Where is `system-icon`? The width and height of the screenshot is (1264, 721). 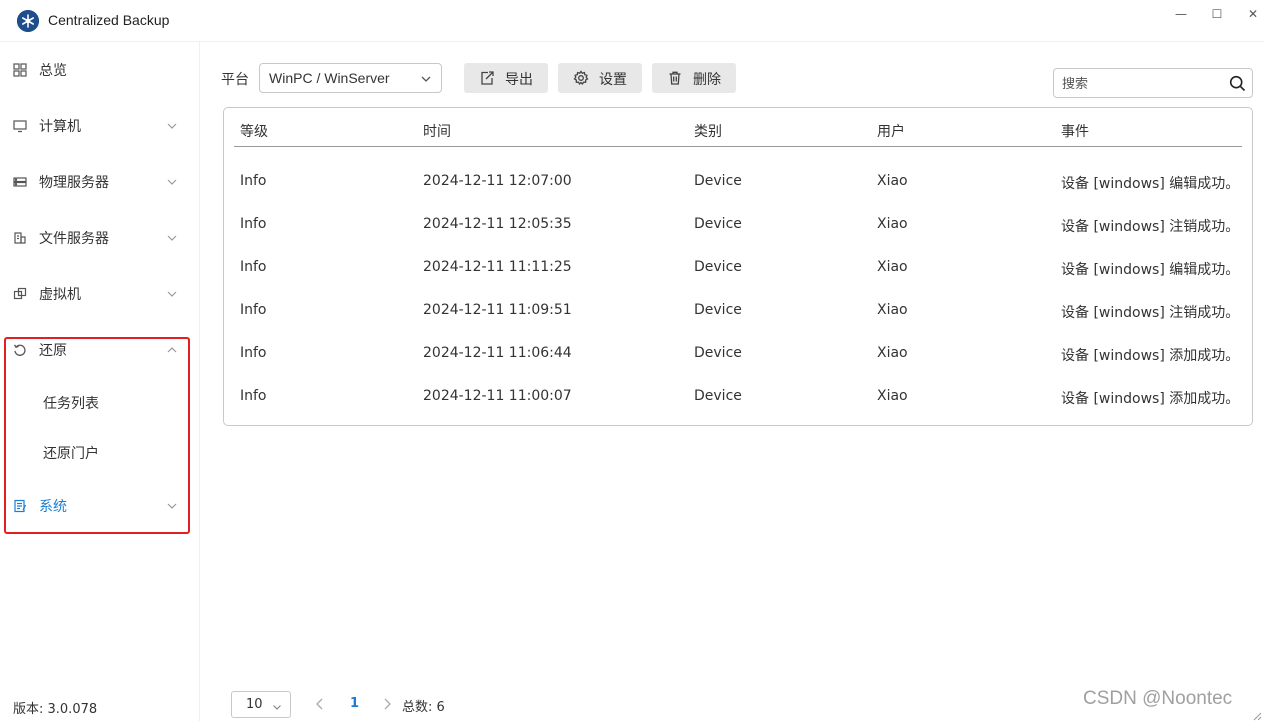 system-icon is located at coordinates (20, 506).